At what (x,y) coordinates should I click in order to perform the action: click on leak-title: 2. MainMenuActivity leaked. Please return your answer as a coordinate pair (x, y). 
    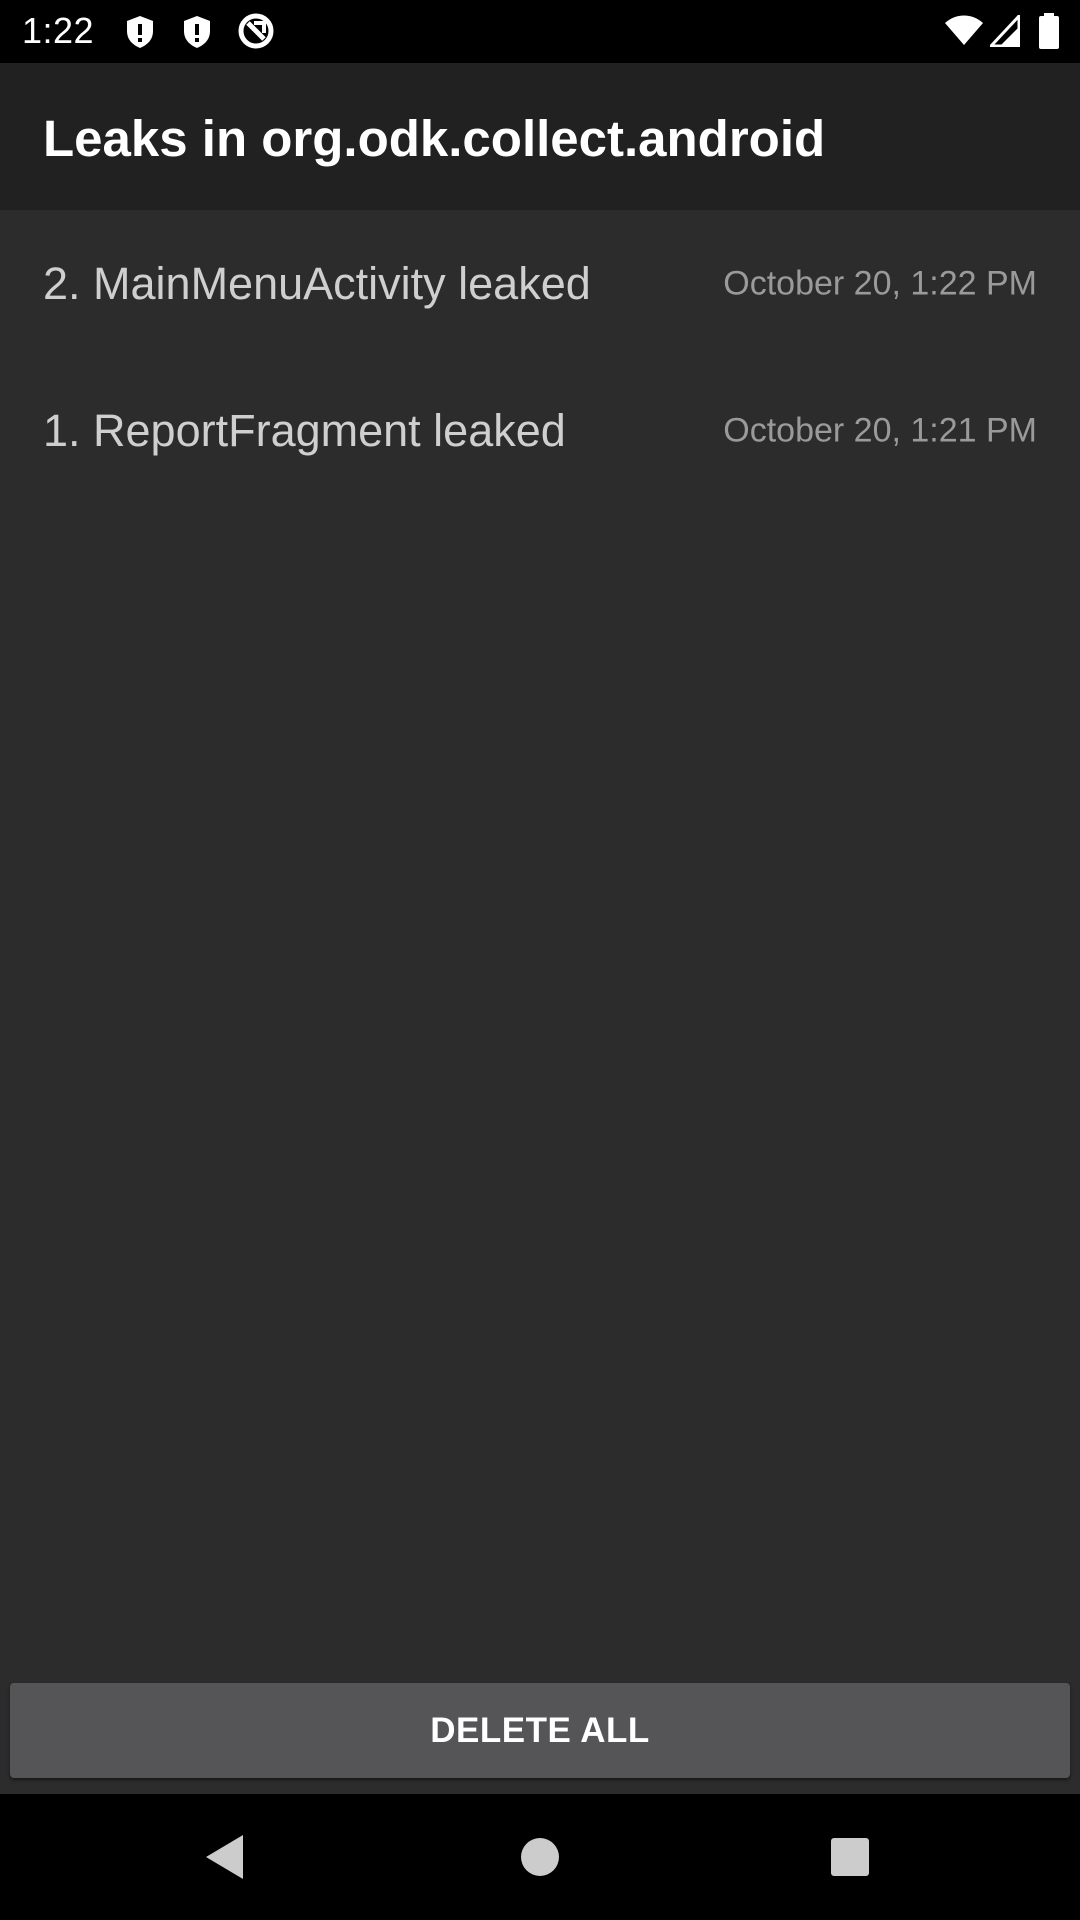
    Looking at the image, I should click on (317, 283).